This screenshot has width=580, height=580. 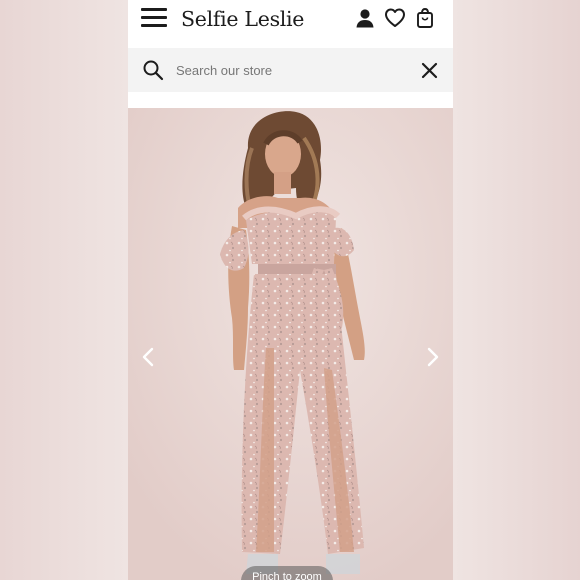 I want to click on site-header: Selfie Leslie, so click(x=290, y=24).